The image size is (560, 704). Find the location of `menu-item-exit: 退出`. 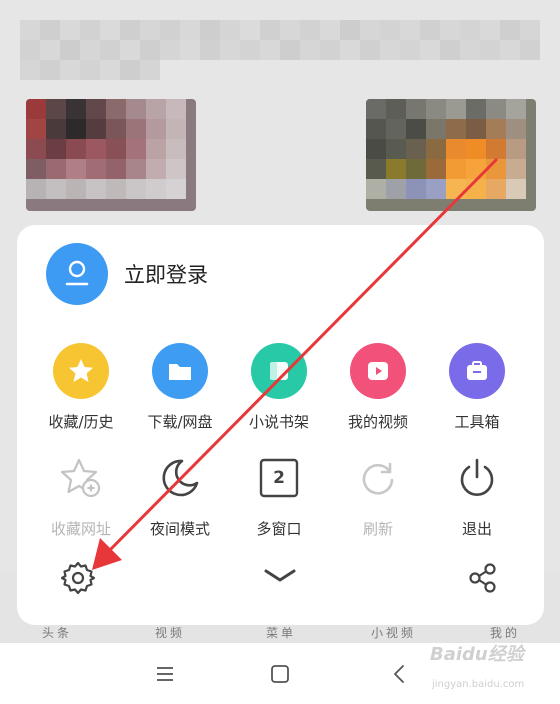

menu-item-exit: 退出 is located at coordinates (477, 494).